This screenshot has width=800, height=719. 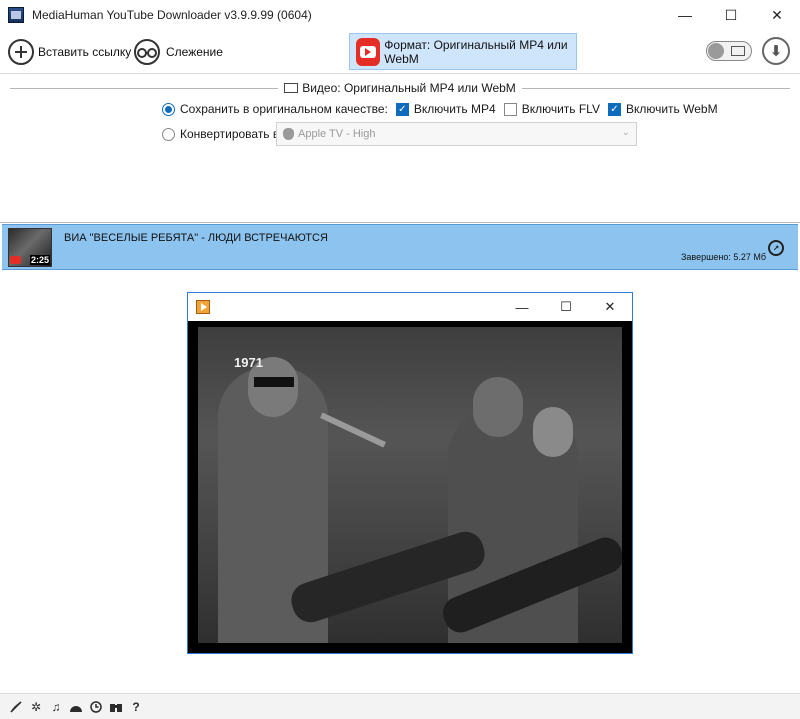 I want to click on player-close-button: ✕, so click(x=610, y=307).